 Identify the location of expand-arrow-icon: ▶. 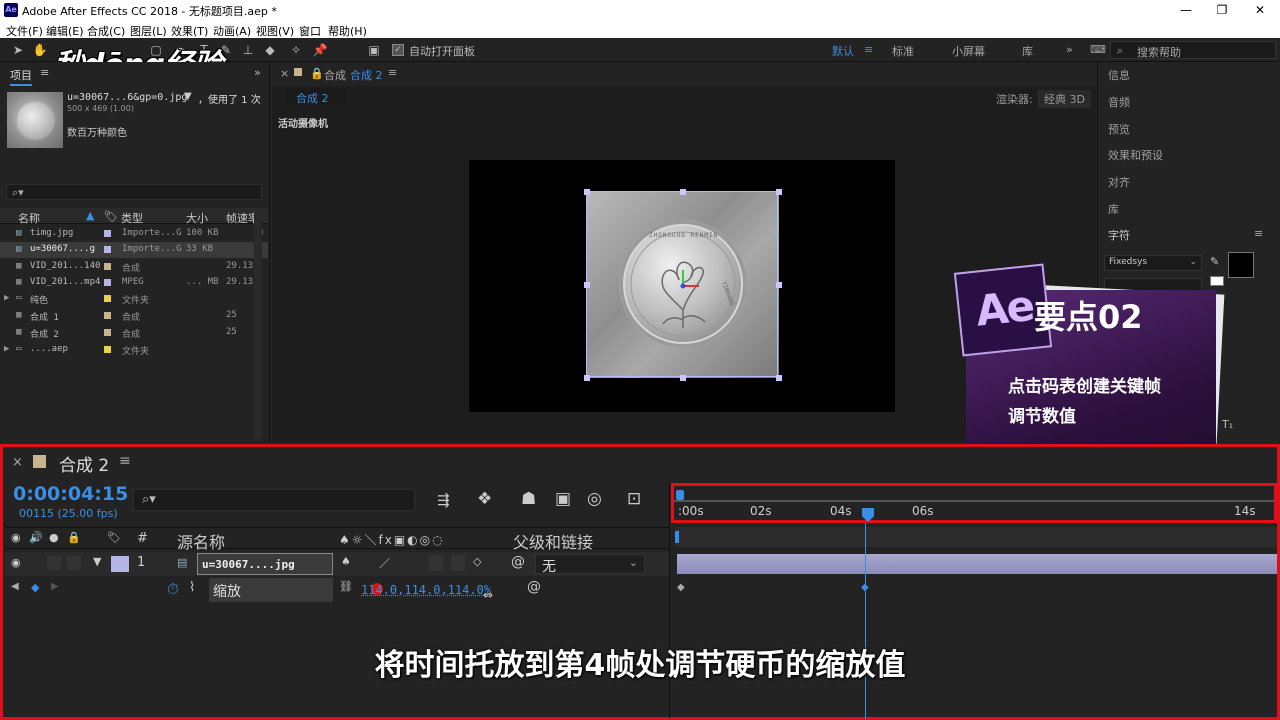
(6, 349).